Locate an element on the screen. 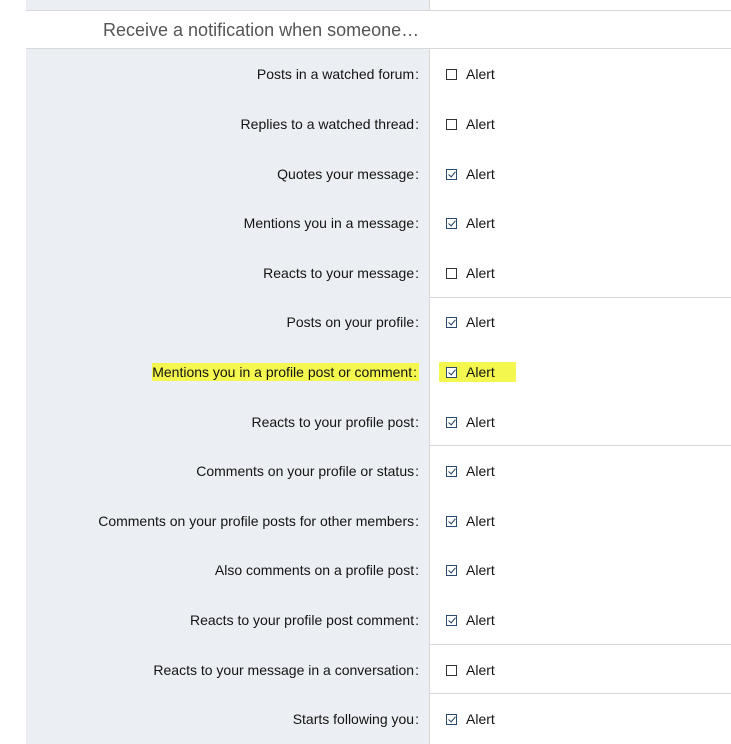 The width and height of the screenshot is (731, 744). notification-row: Reacts to your profile post: Alert is located at coordinates (378, 422).